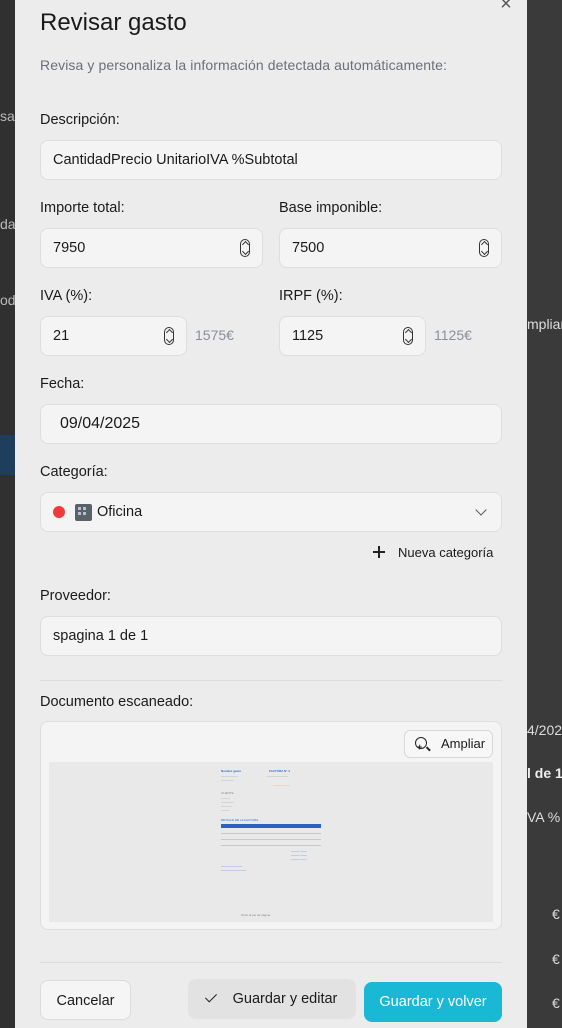 This screenshot has width=562, height=1028. Describe the element at coordinates (271, 962) in the screenshot. I see `footer-divider` at that location.